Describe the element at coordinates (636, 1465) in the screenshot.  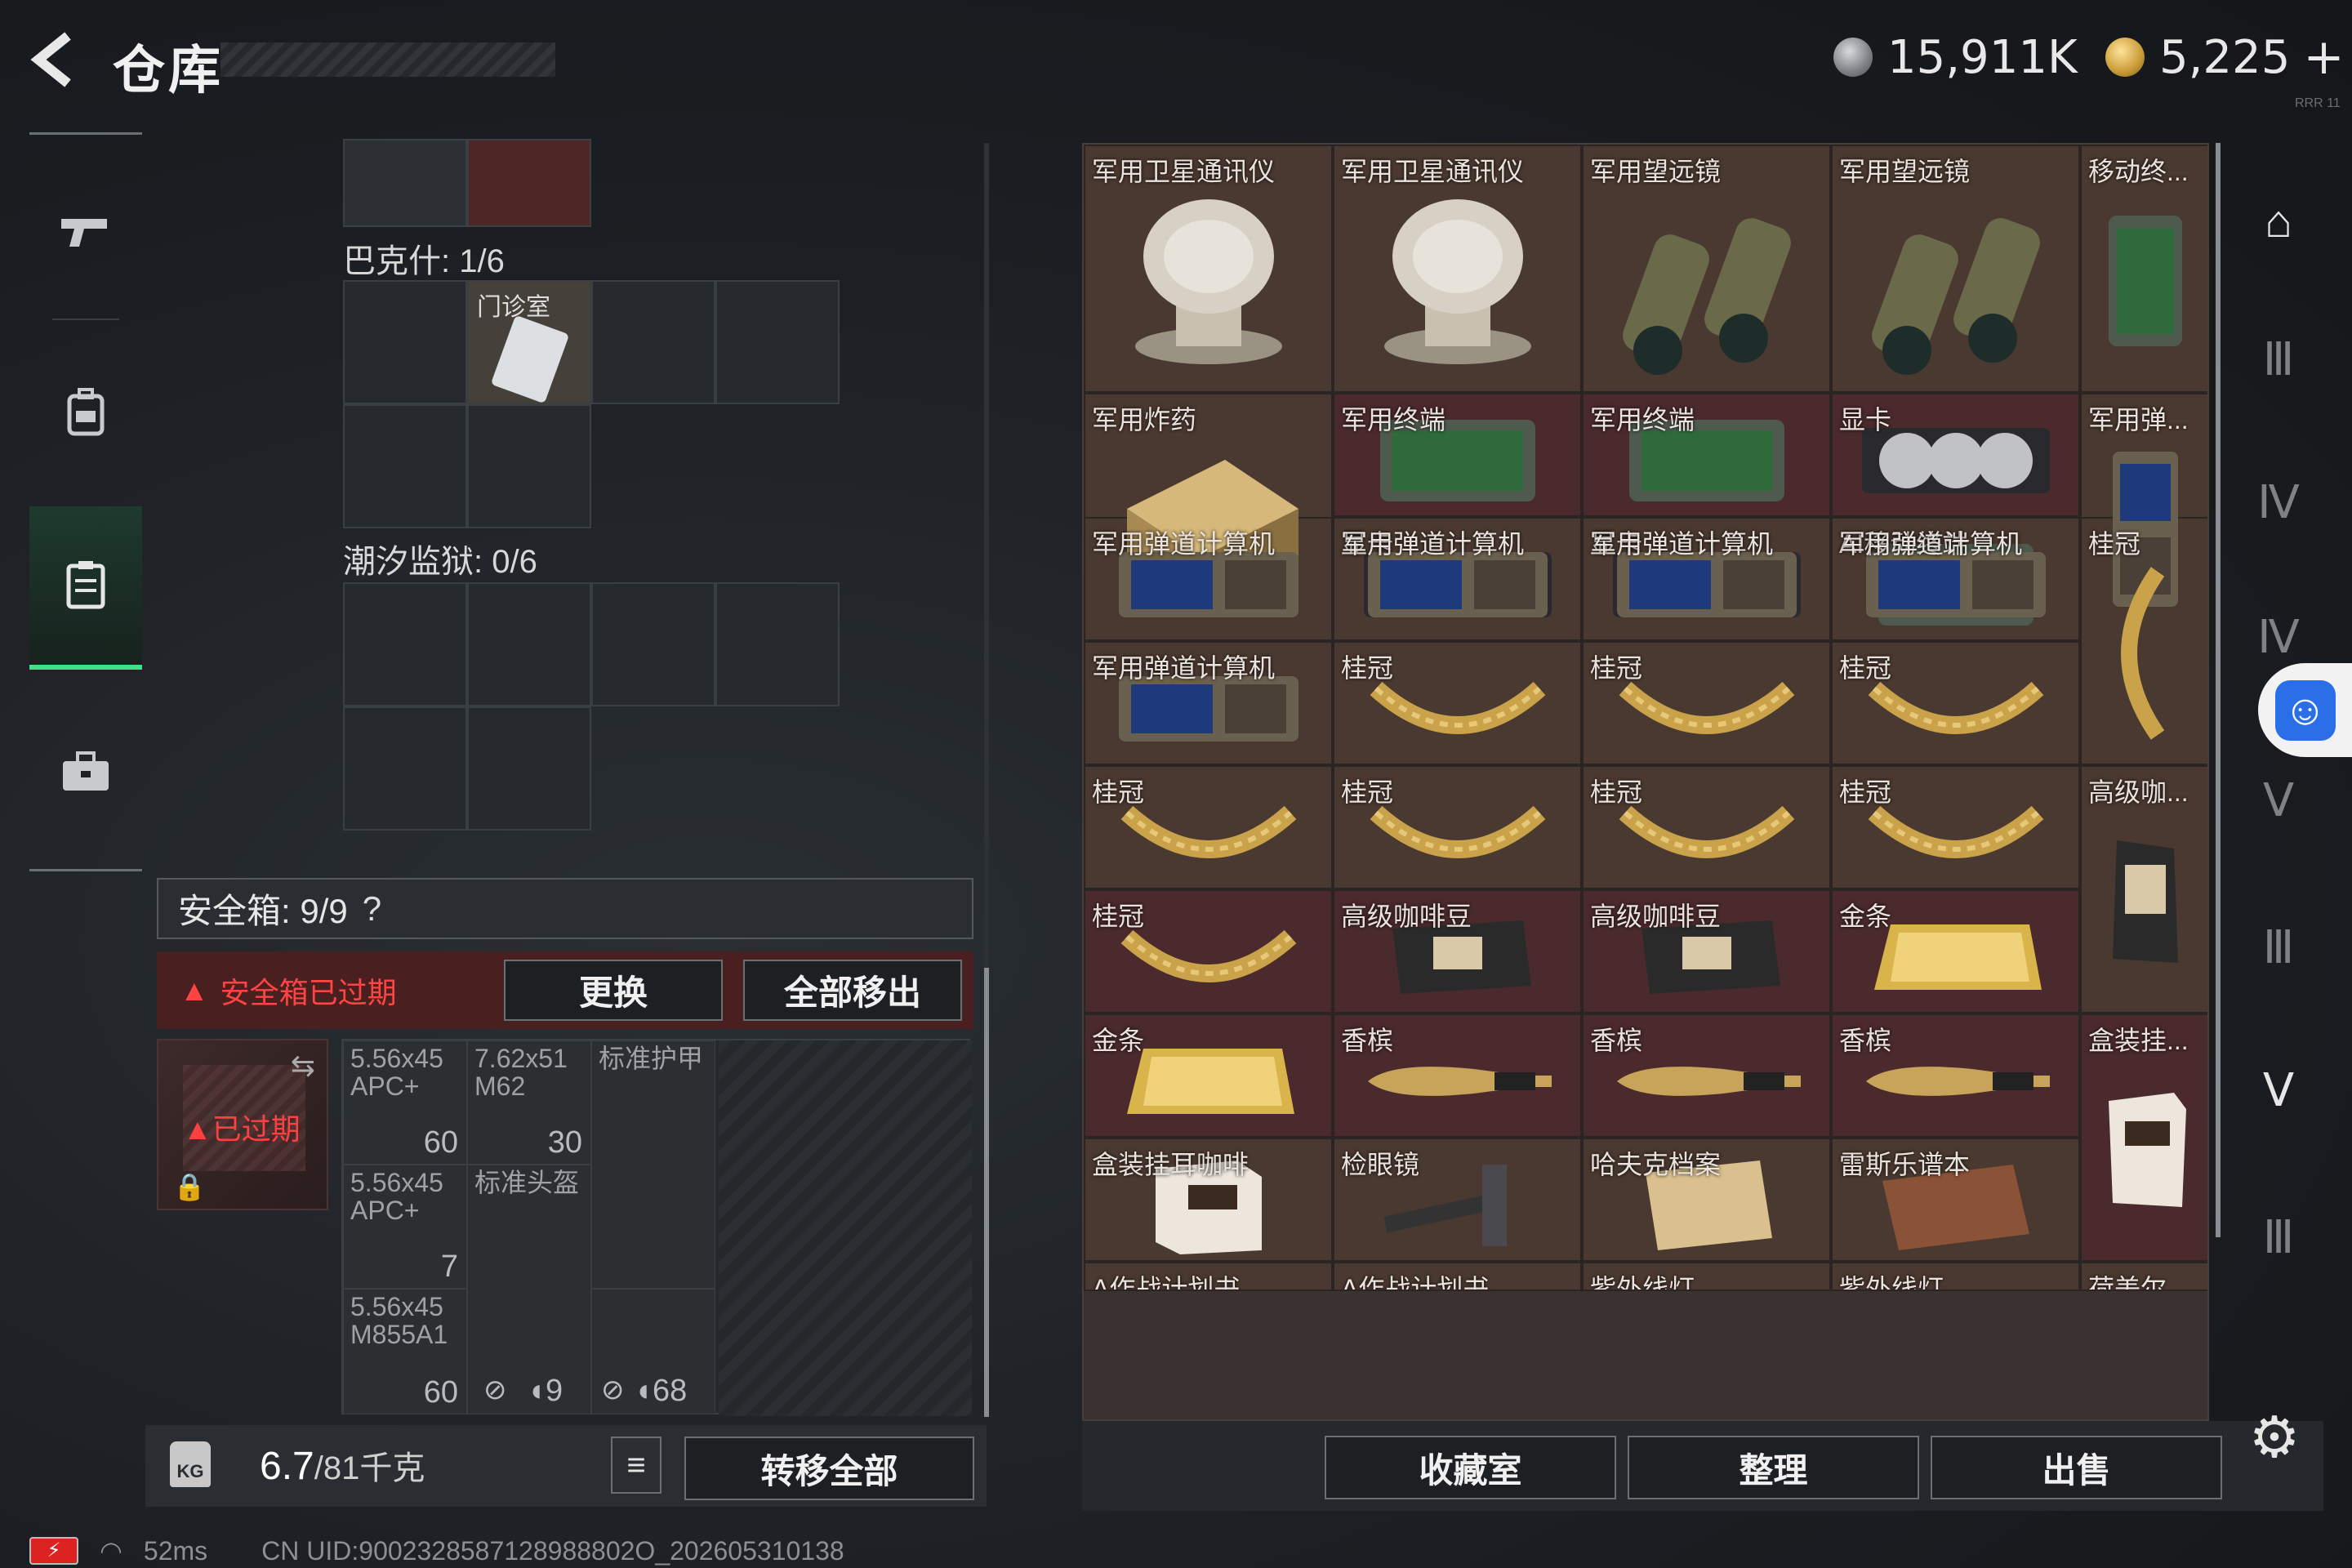
I see `list-view-button: ≡` at that location.